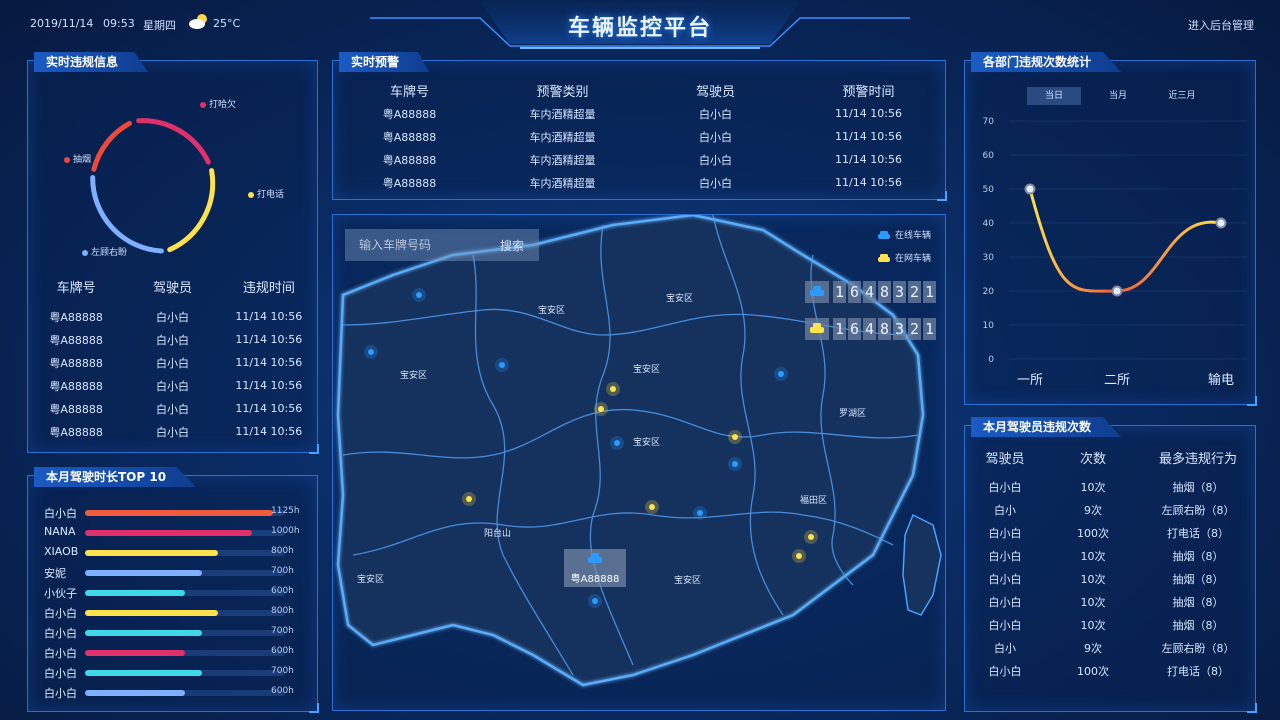 The width and height of the screenshot is (1280, 720). What do you see at coordinates (913, 259) in the screenshot?
I see `legend-network-label: 在网车辆` at bounding box center [913, 259].